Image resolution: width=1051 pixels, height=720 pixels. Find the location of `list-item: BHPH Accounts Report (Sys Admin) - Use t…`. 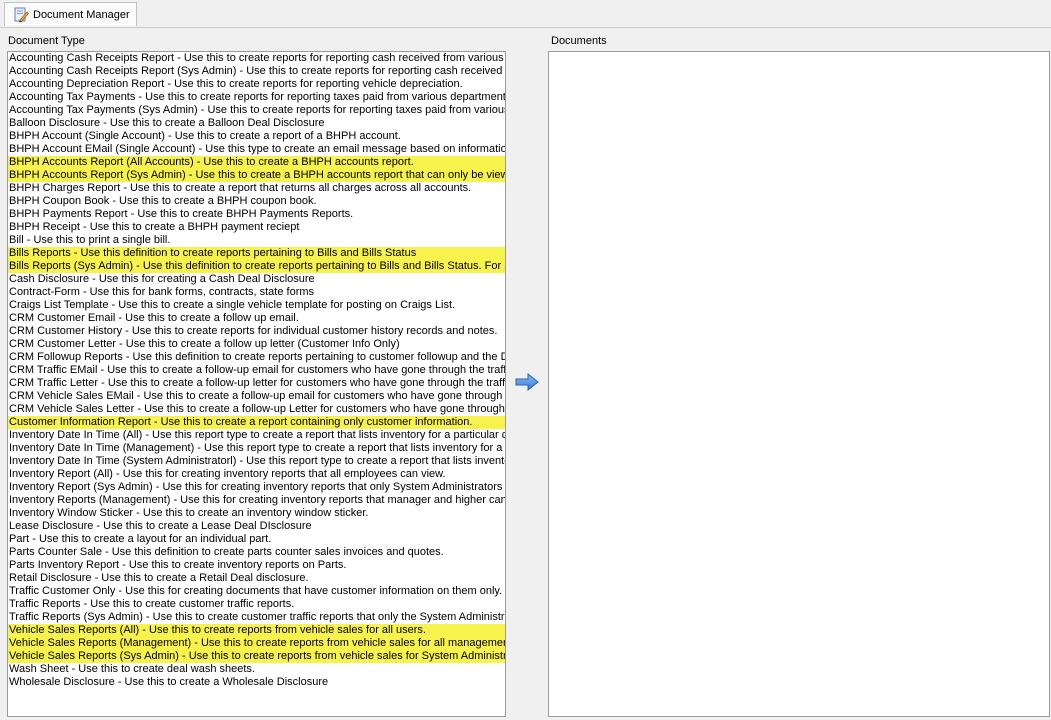

list-item: BHPH Accounts Report (Sys Admin) - Use t… is located at coordinates (256, 175).